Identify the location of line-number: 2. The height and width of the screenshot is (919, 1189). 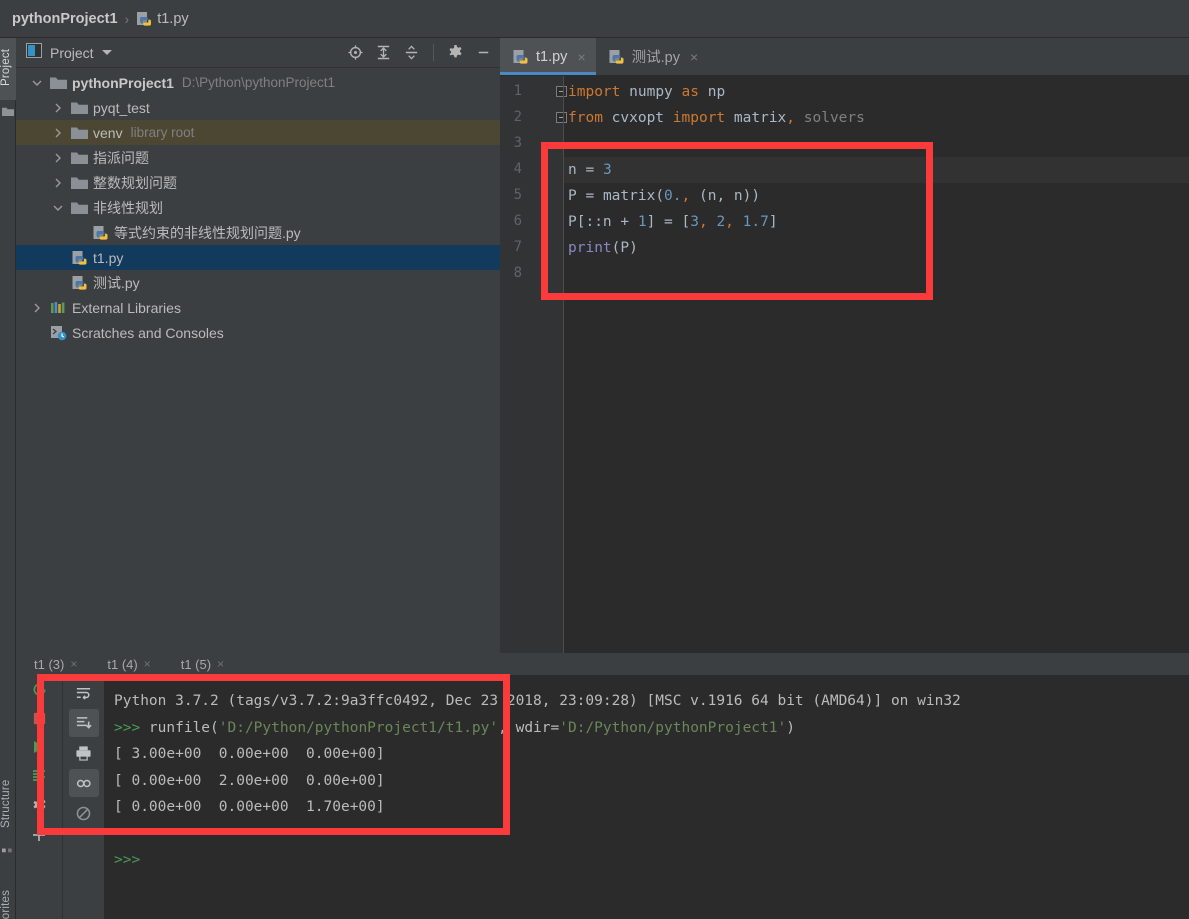
(517, 117).